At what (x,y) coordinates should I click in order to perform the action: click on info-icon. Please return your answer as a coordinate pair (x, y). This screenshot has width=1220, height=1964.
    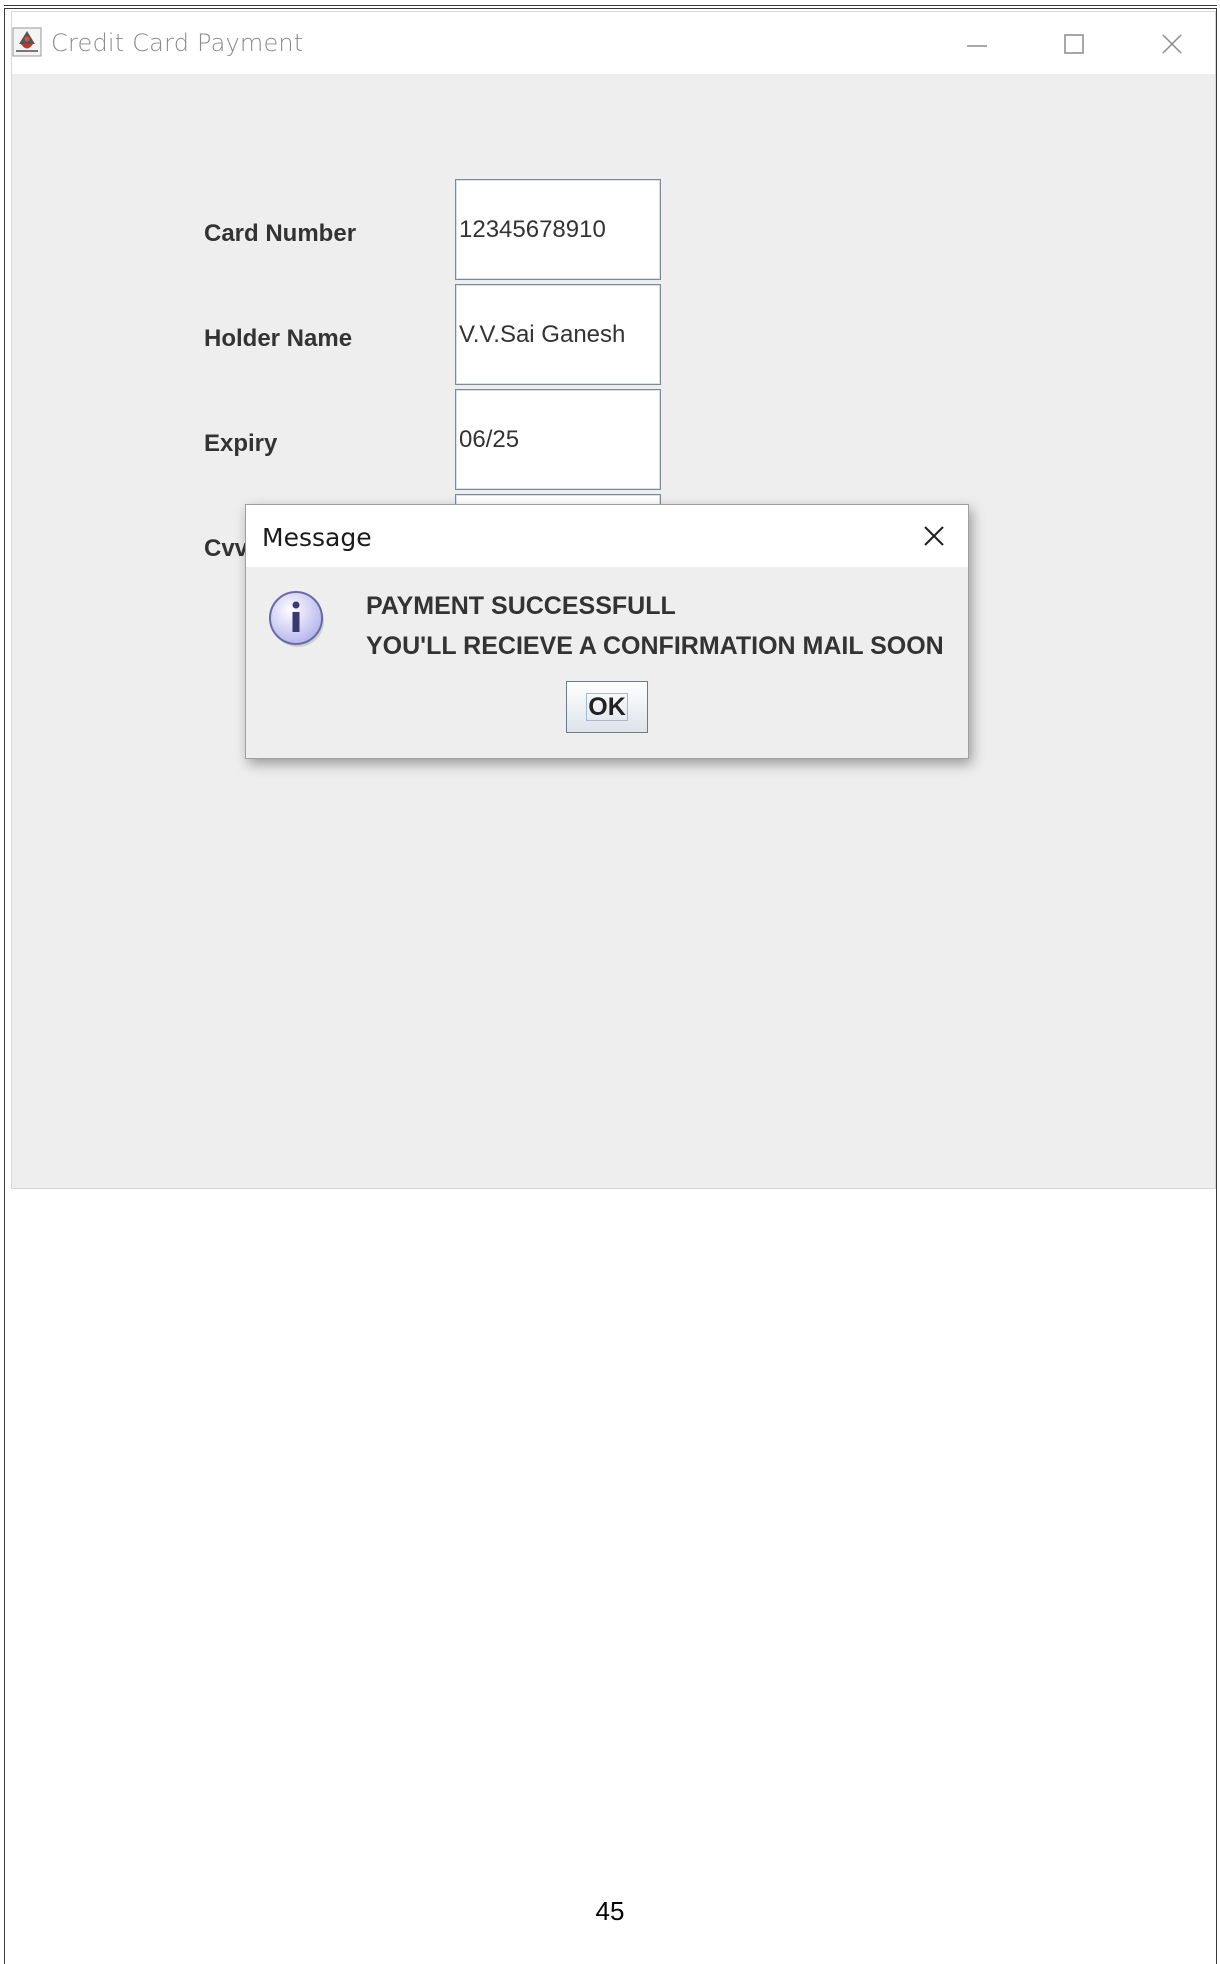
    Looking at the image, I should click on (297, 618).